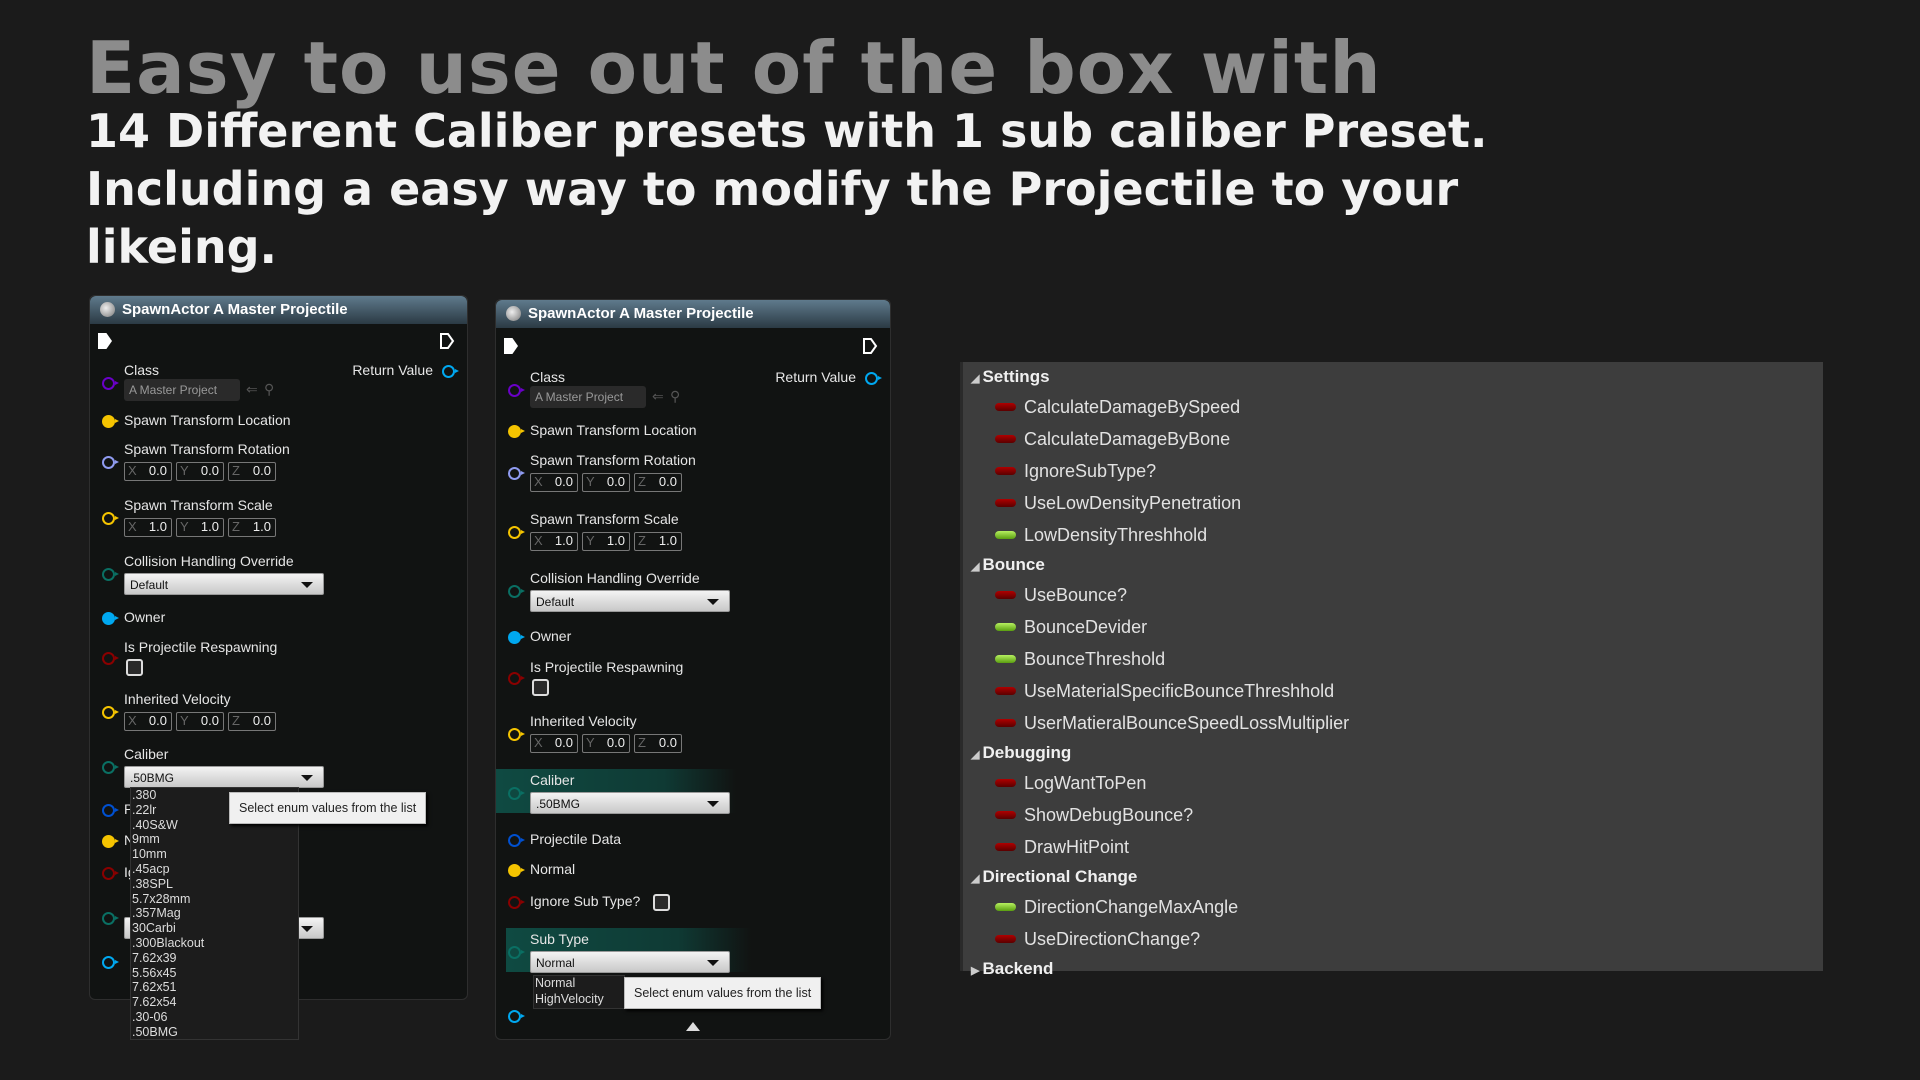 The height and width of the screenshot is (1080, 1920). Describe the element at coordinates (1118, 503) in the screenshot. I see `property-row: UseLowDensityPenetration` at that location.